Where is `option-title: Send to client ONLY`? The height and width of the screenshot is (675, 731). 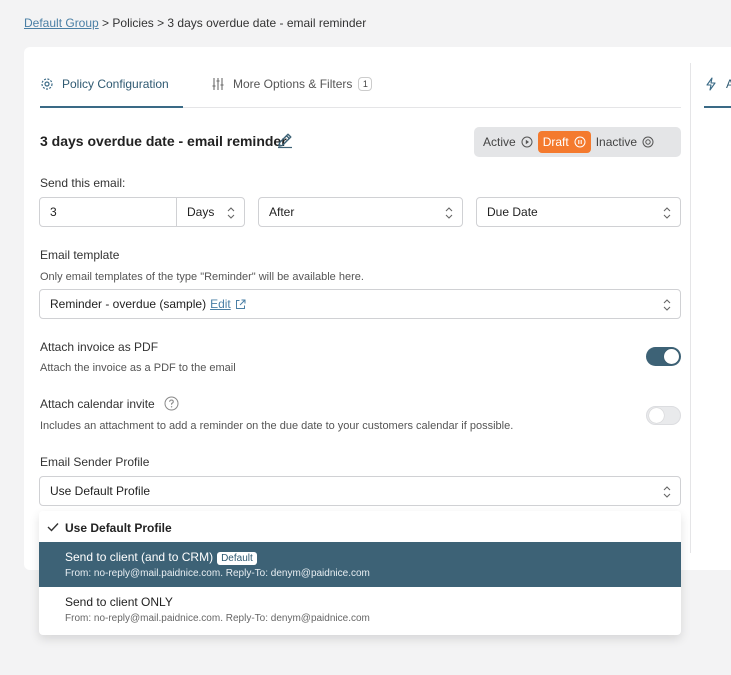 option-title: Send to client ONLY is located at coordinates (119, 602).